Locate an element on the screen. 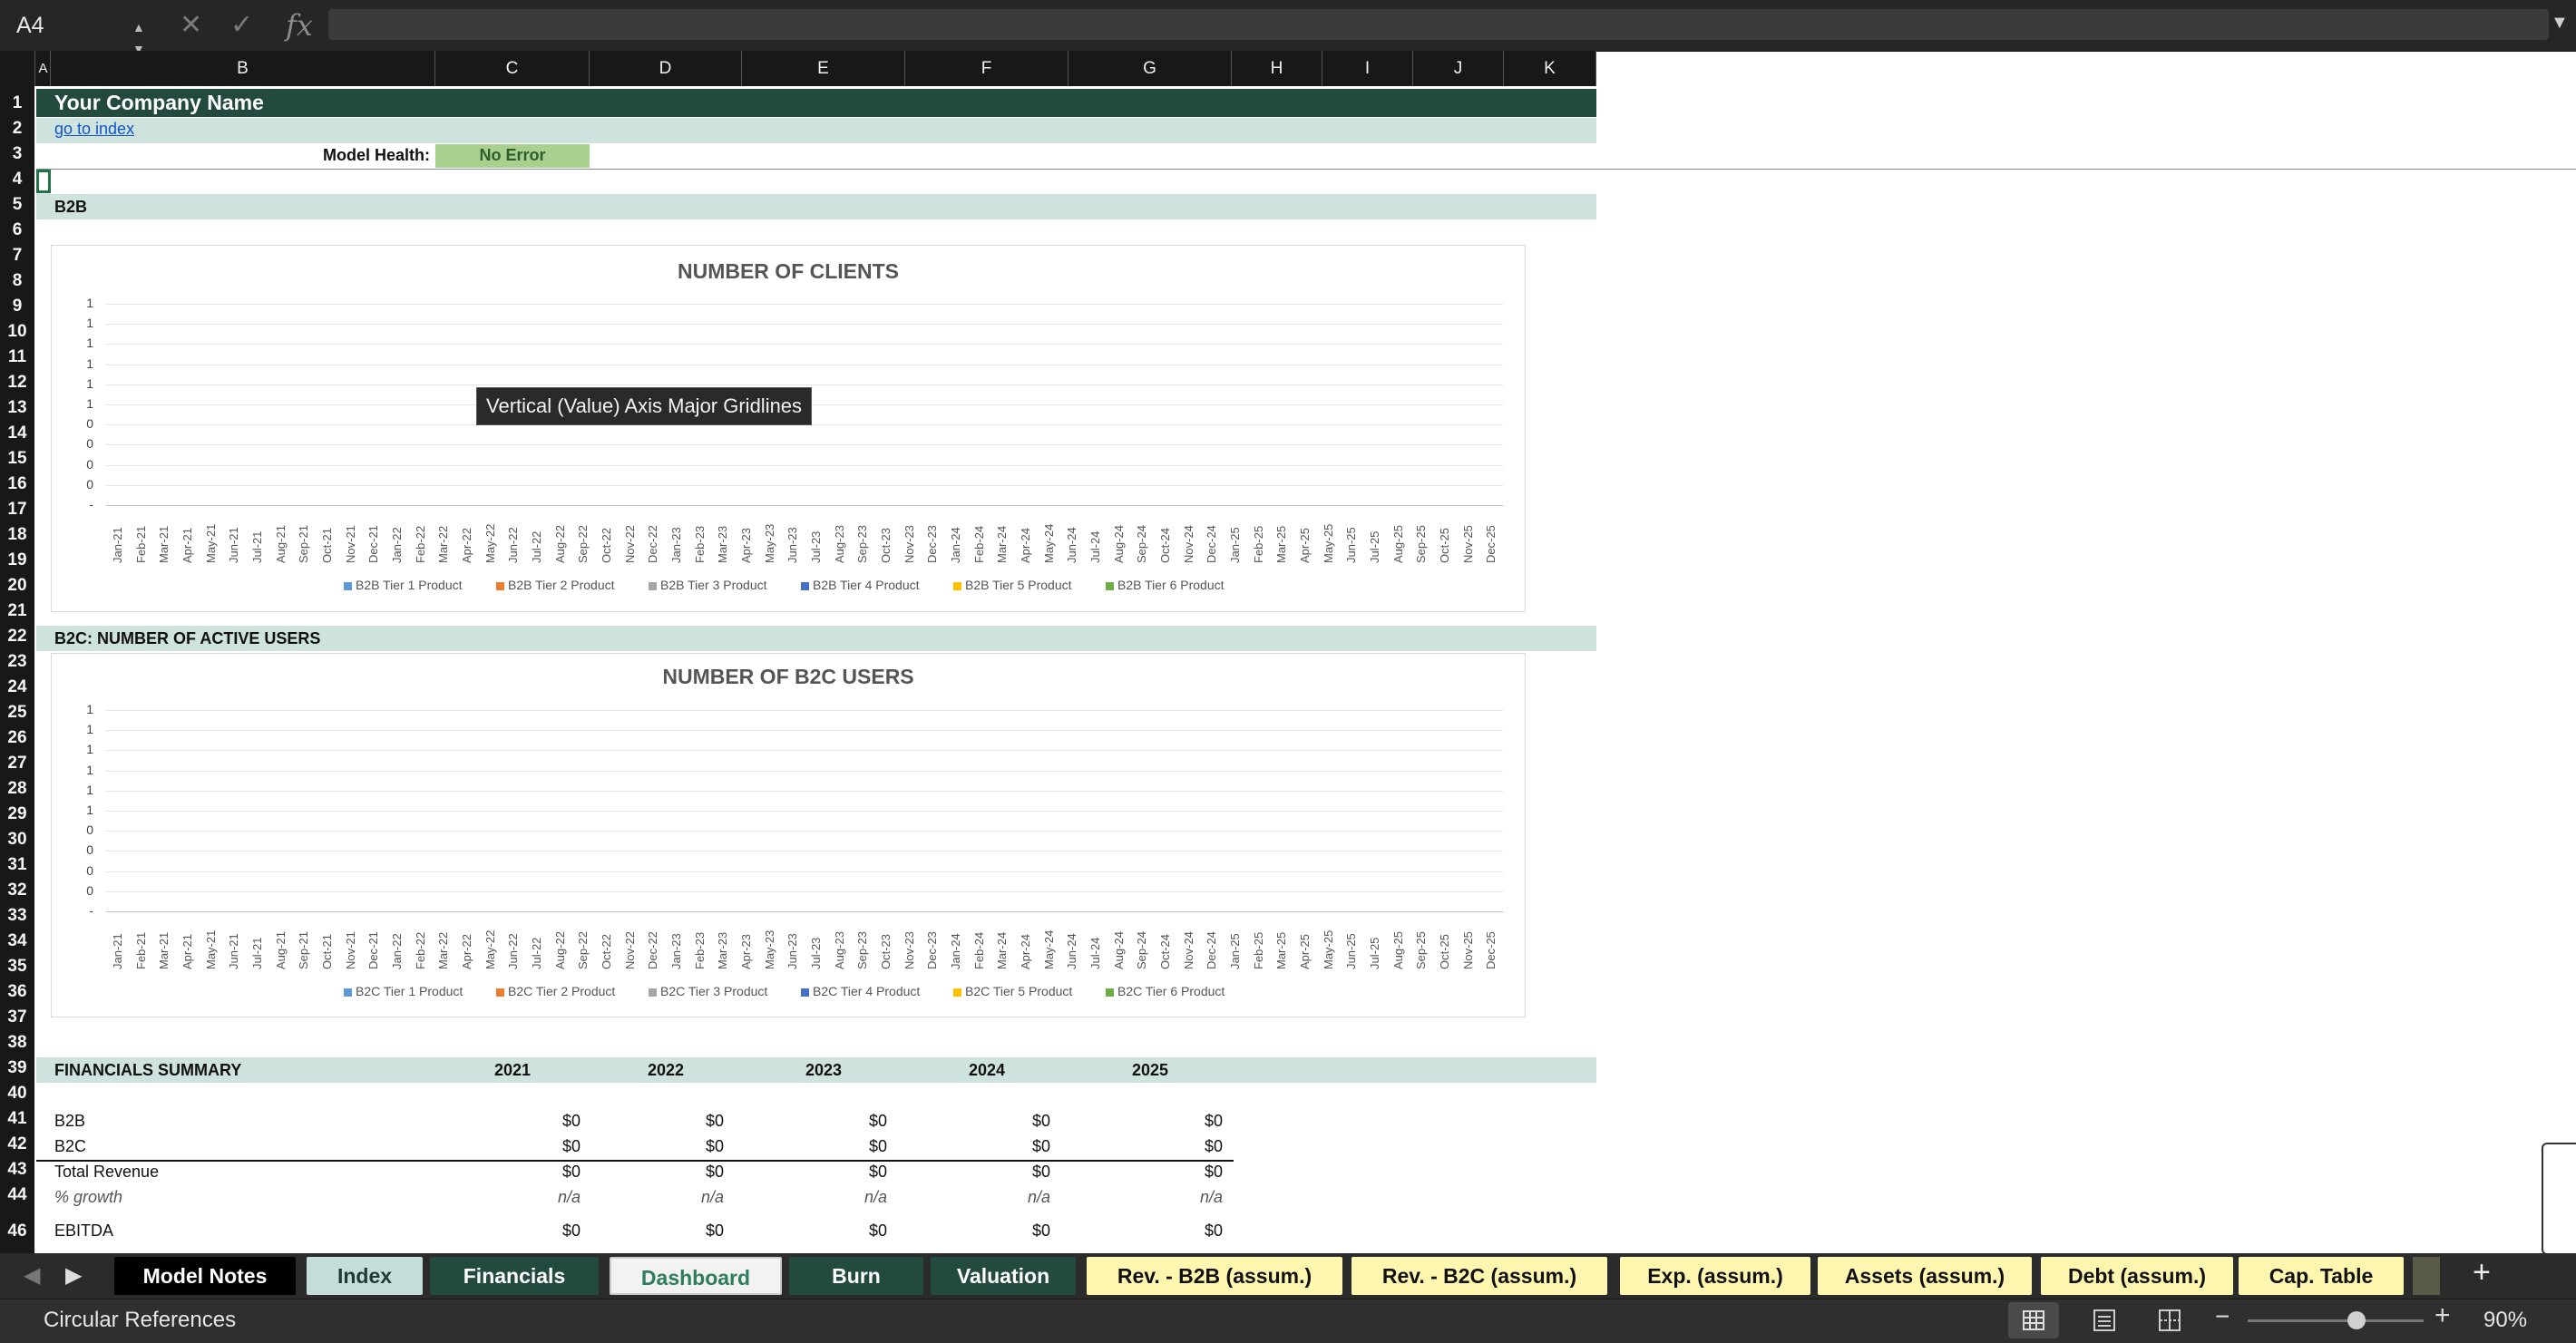 This screenshot has height=1343, width=2576. zoom-slider is located at coordinates (2336, 1320).